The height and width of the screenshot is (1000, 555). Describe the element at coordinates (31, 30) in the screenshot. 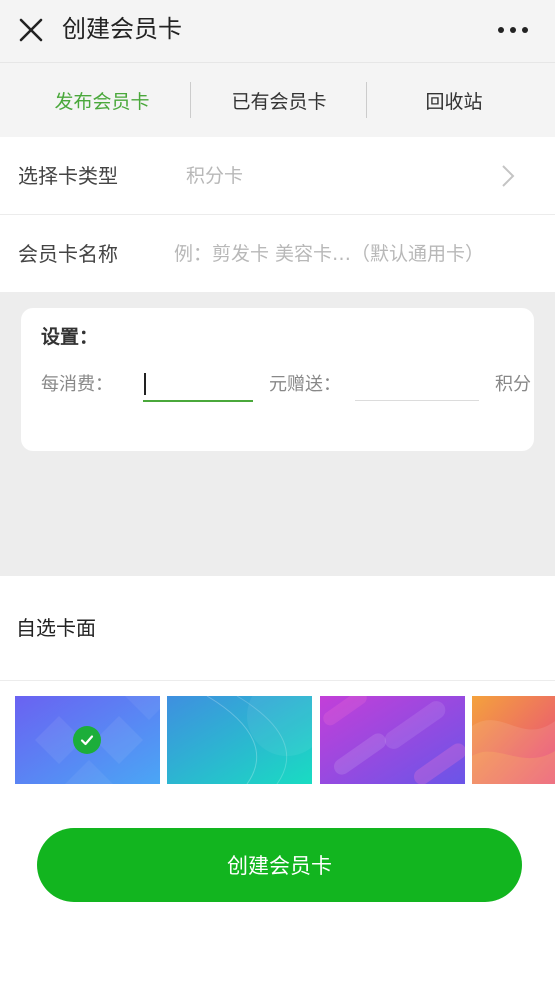

I see `close-icon` at that location.